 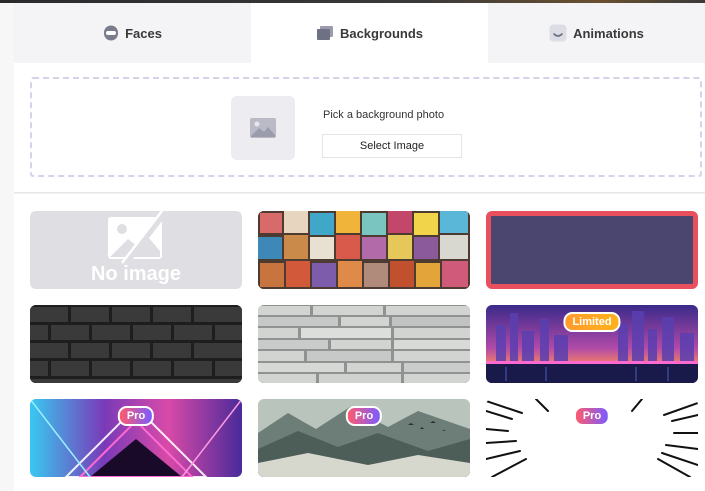 I want to click on image-placeholder, so click(x=263, y=128).